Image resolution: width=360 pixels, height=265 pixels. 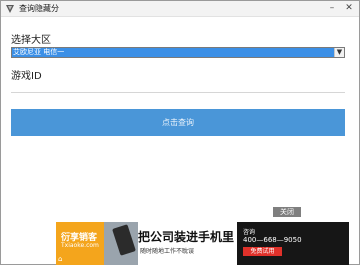 What do you see at coordinates (167, 251) in the screenshot?
I see `ad-subline: 随时随地工作不耽误` at bounding box center [167, 251].